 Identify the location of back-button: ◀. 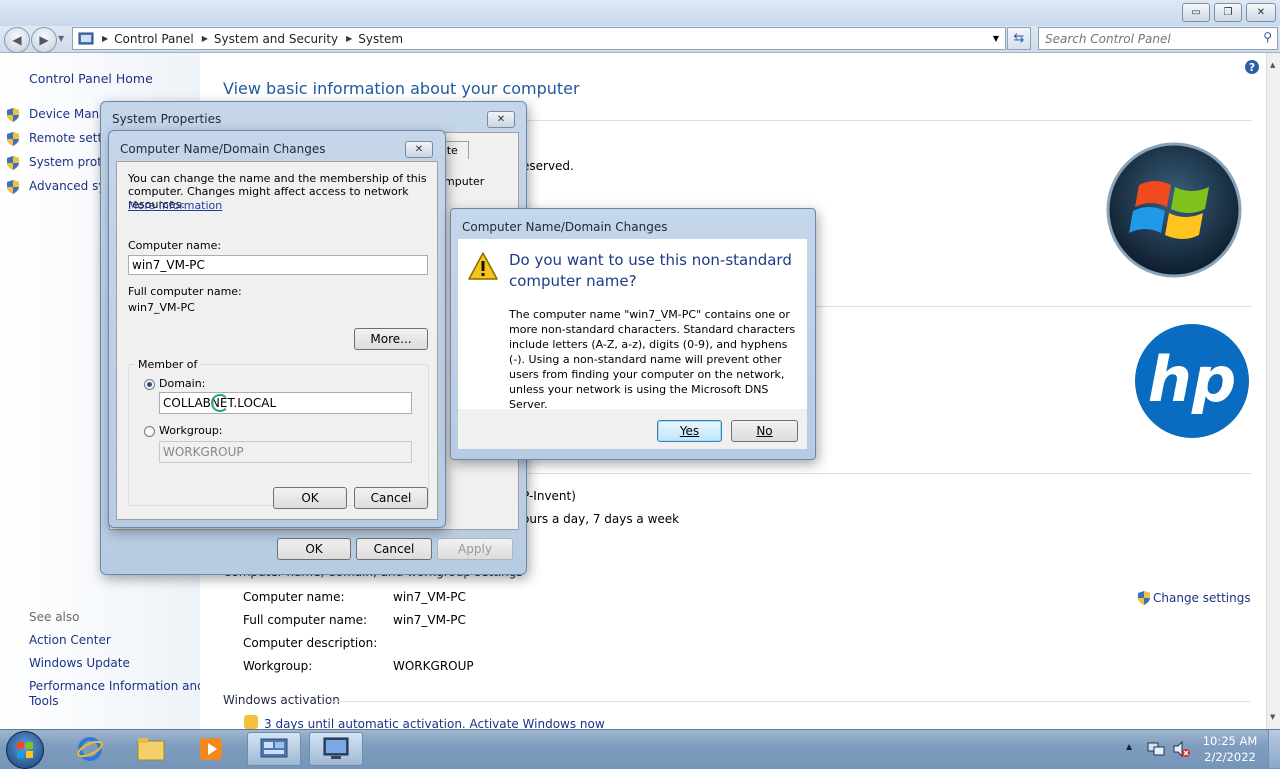
(17, 40).